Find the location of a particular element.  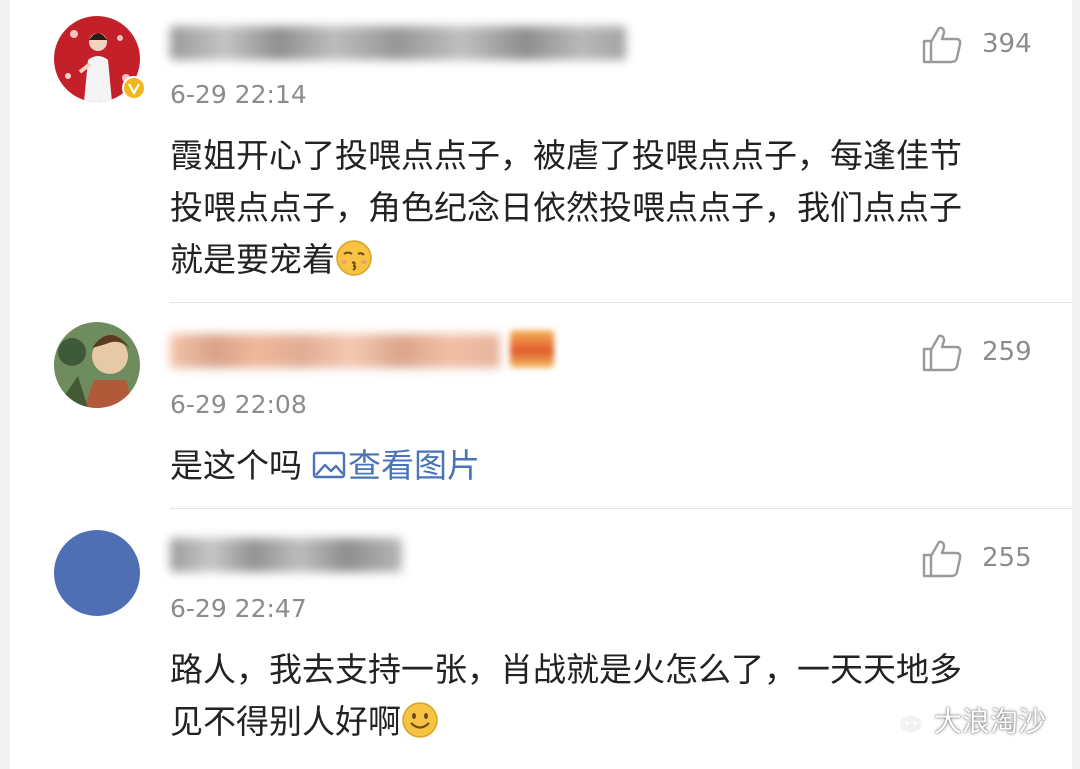

verified-badge is located at coordinates (134, 88).